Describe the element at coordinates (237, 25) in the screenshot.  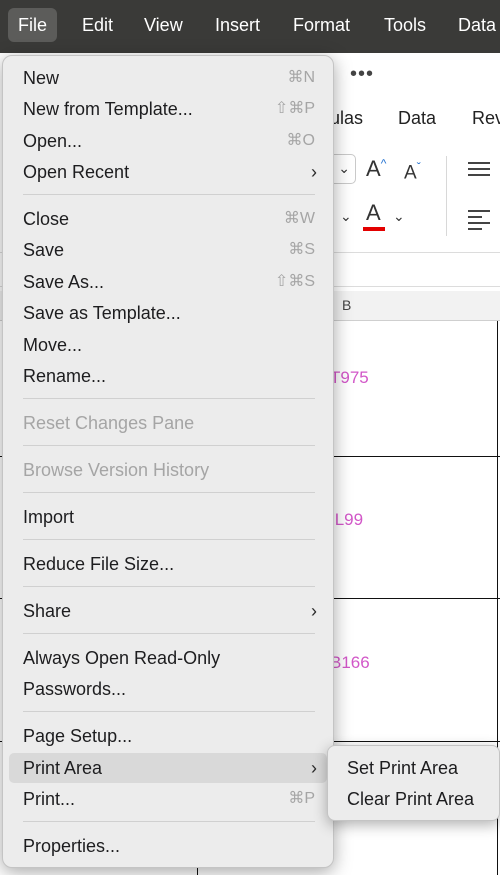
I see `menubar-insert: Insert` at that location.